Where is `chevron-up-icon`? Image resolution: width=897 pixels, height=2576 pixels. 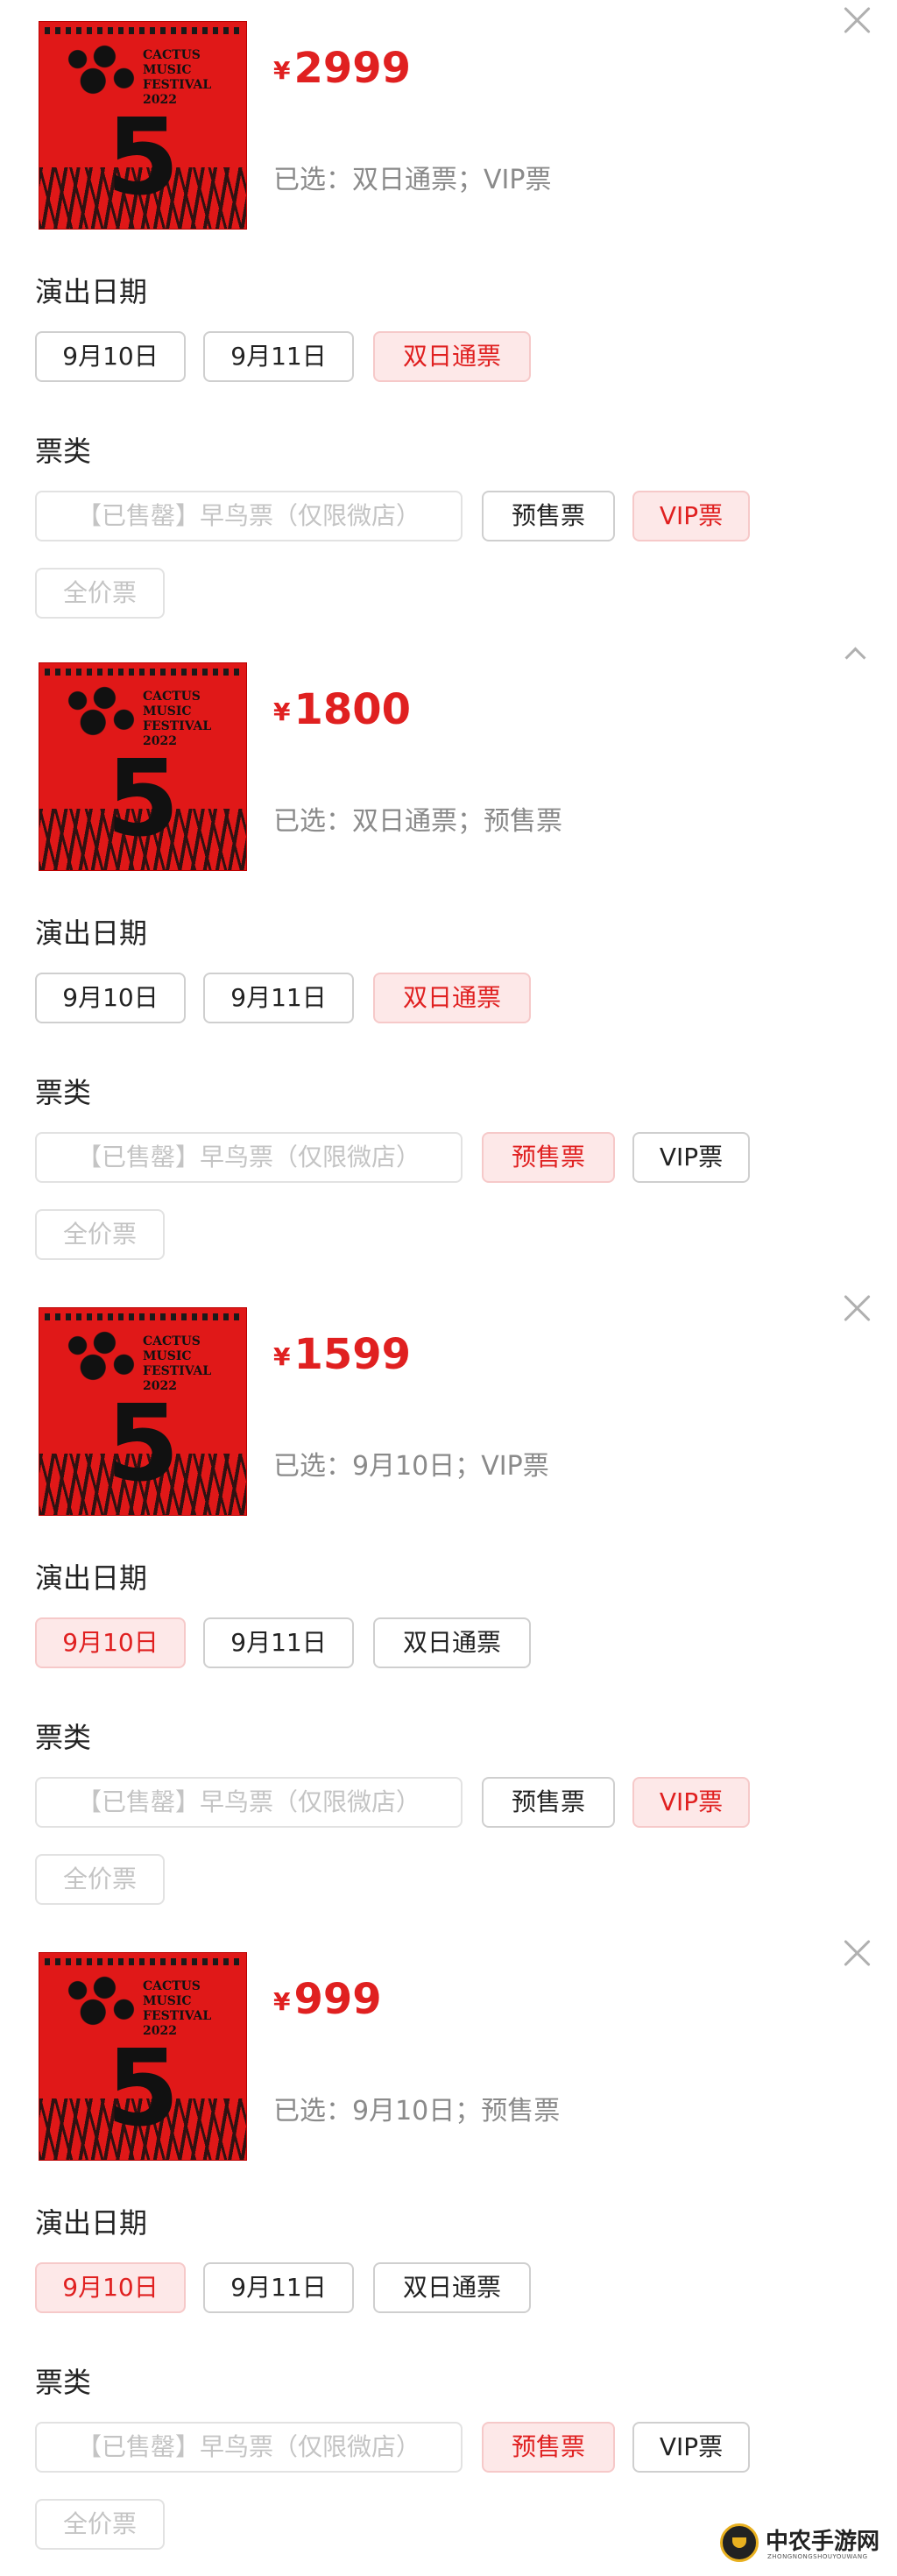
chevron-up-icon is located at coordinates (856, 653).